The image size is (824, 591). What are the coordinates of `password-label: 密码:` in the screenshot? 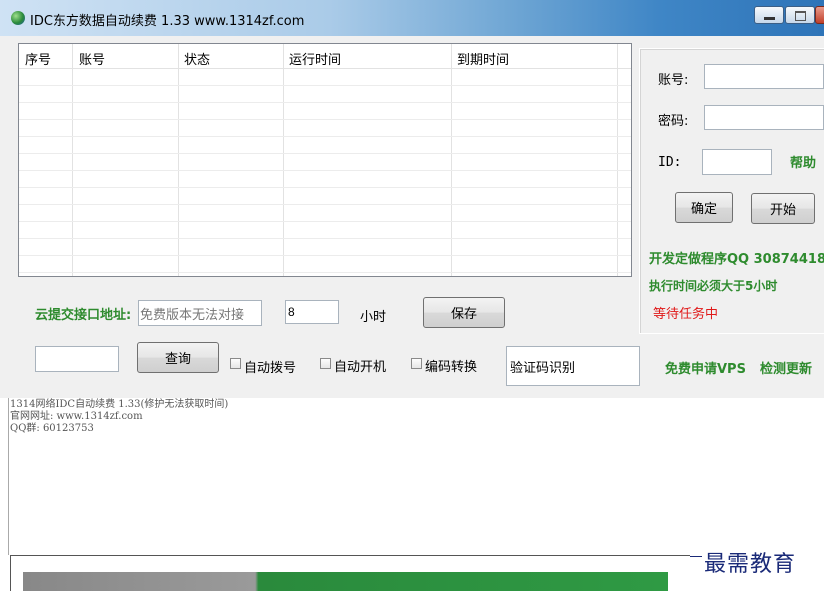 It's located at (673, 121).